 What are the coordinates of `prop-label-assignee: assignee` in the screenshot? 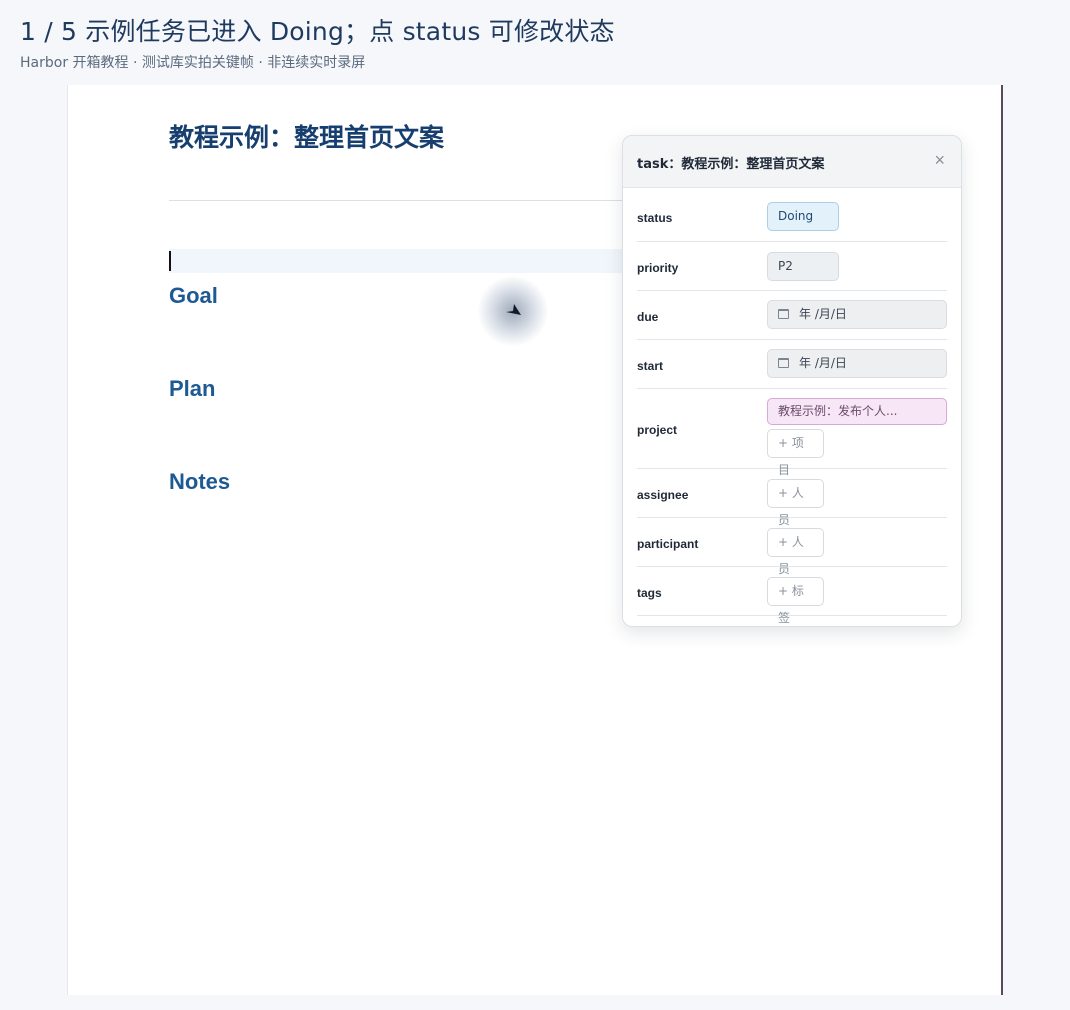 It's located at (663, 495).